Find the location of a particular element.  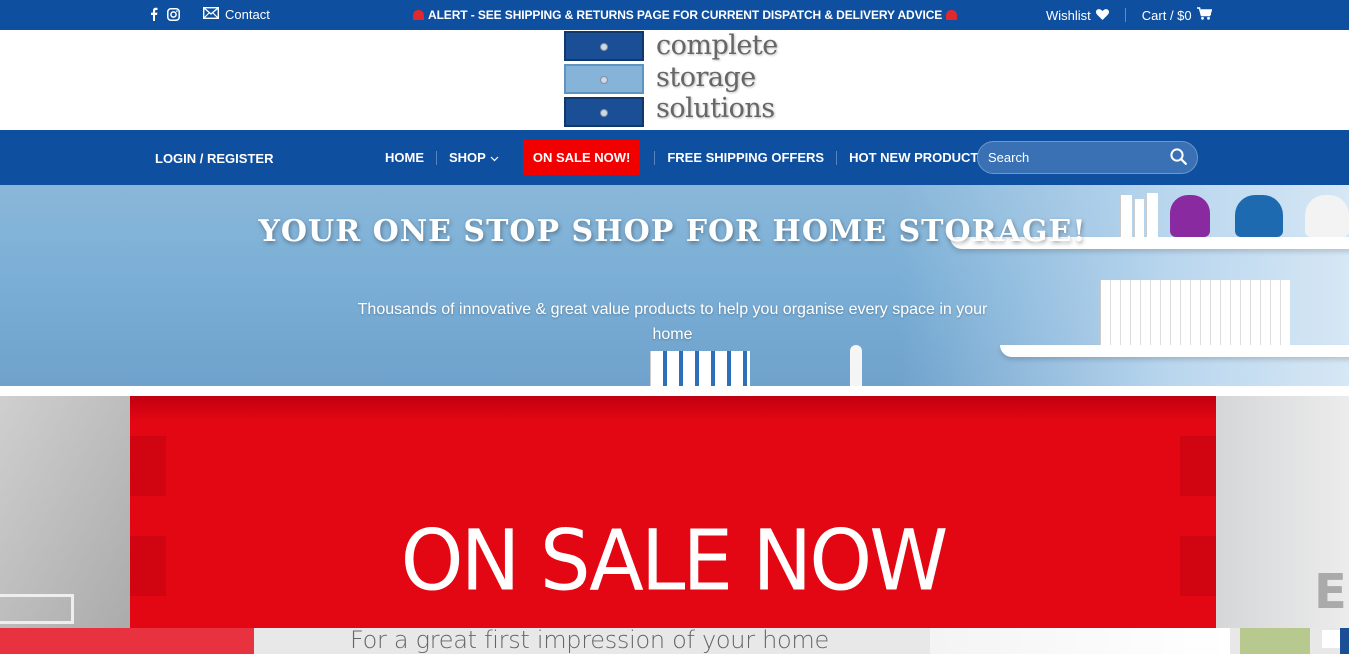

logo-word: solutions is located at coordinates (715, 108).